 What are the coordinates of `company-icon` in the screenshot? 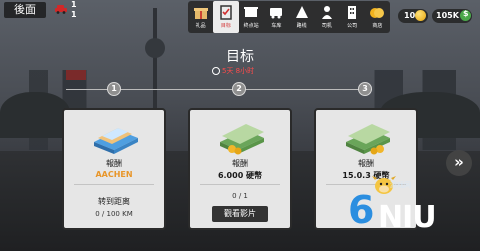 It's located at (352, 12).